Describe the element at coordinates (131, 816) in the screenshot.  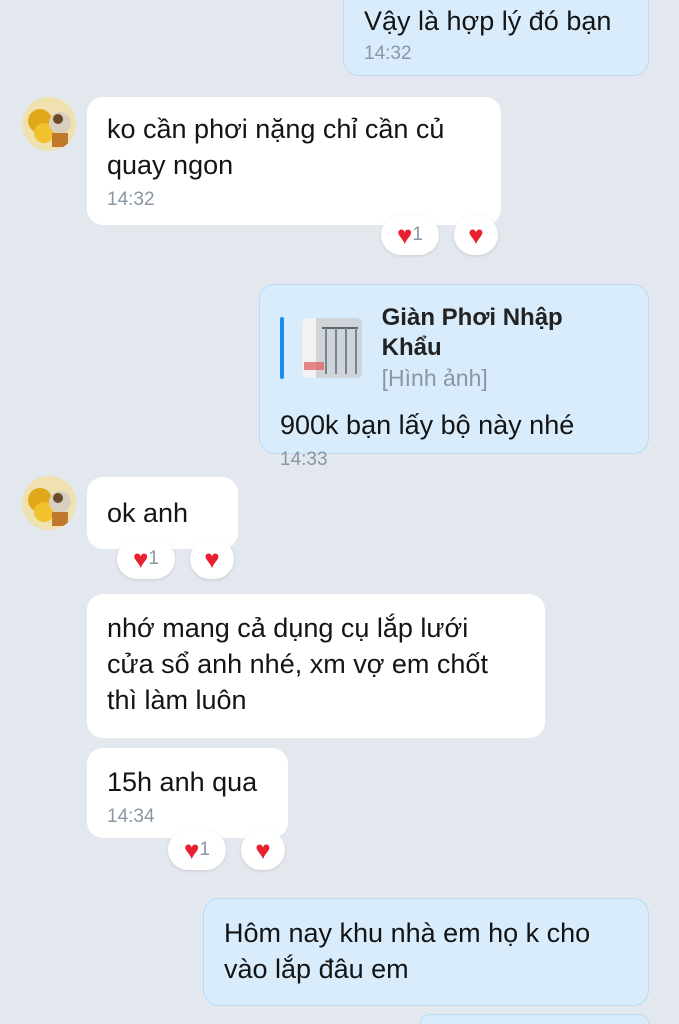
I see `message-time: 14:34` at that location.